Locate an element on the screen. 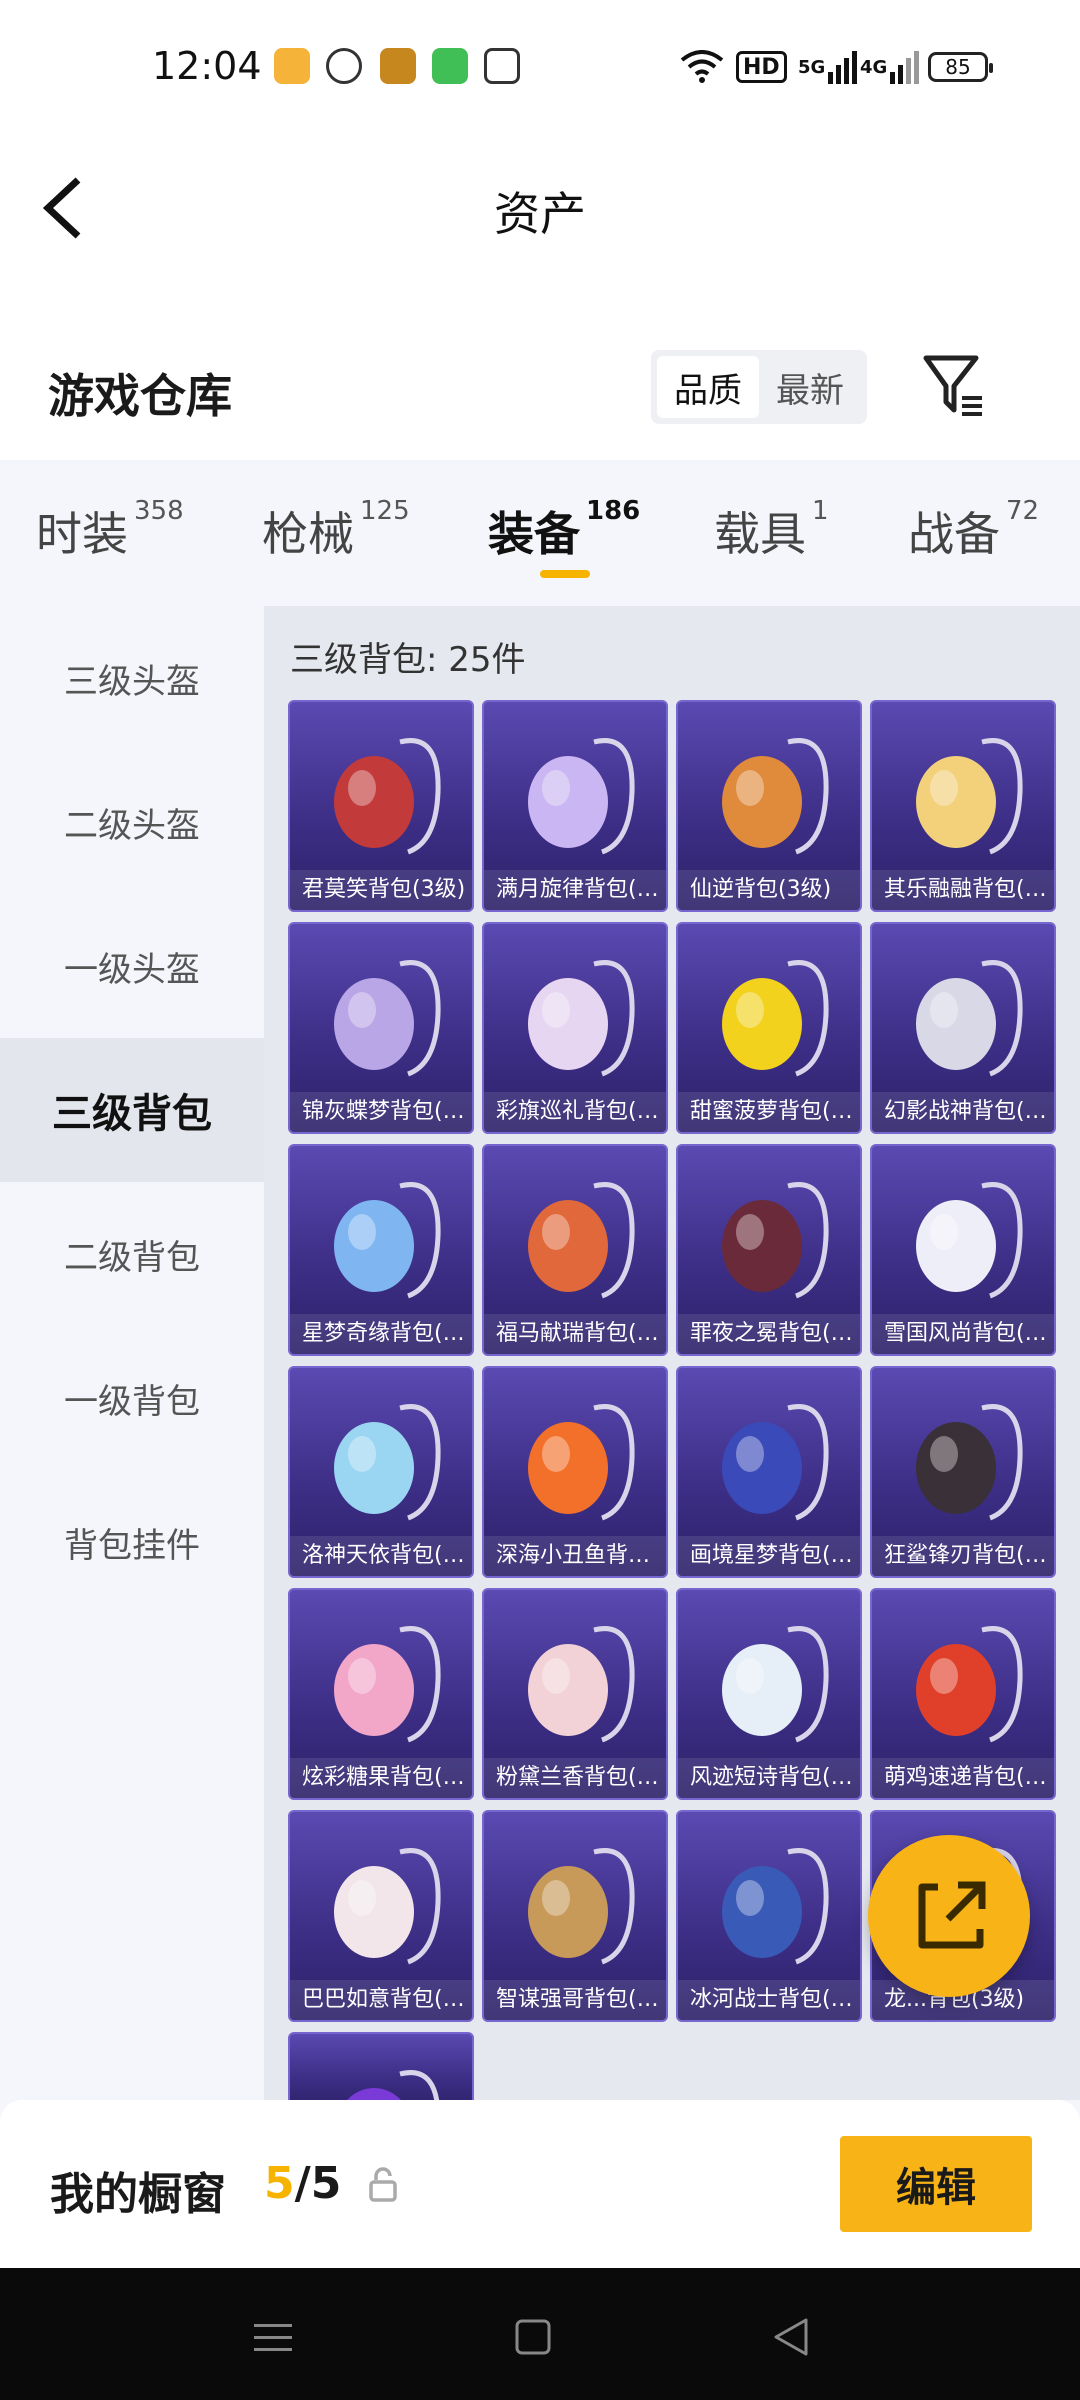 This screenshot has height=2400, width=1080. sidebar-item-backpack-lv1: 一级背包 is located at coordinates (132, 1398).